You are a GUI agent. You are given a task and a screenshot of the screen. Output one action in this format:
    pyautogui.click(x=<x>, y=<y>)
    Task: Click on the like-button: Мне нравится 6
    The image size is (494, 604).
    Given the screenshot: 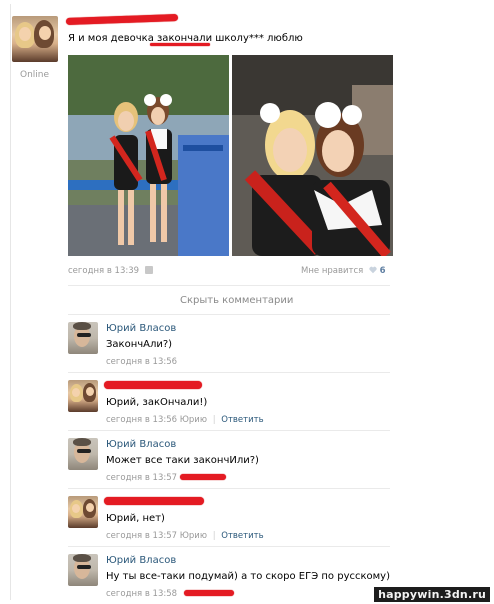 What is the action you would take?
    pyautogui.click(x=343, y=270)
    